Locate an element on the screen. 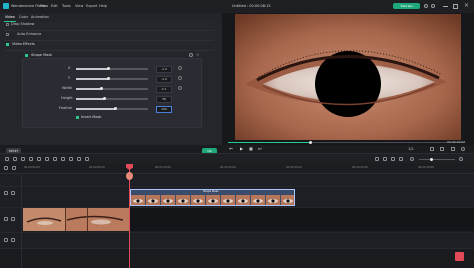 This screenshot has width=474, height=268. stop-icon: ■ is located at coordinates (251, 149).